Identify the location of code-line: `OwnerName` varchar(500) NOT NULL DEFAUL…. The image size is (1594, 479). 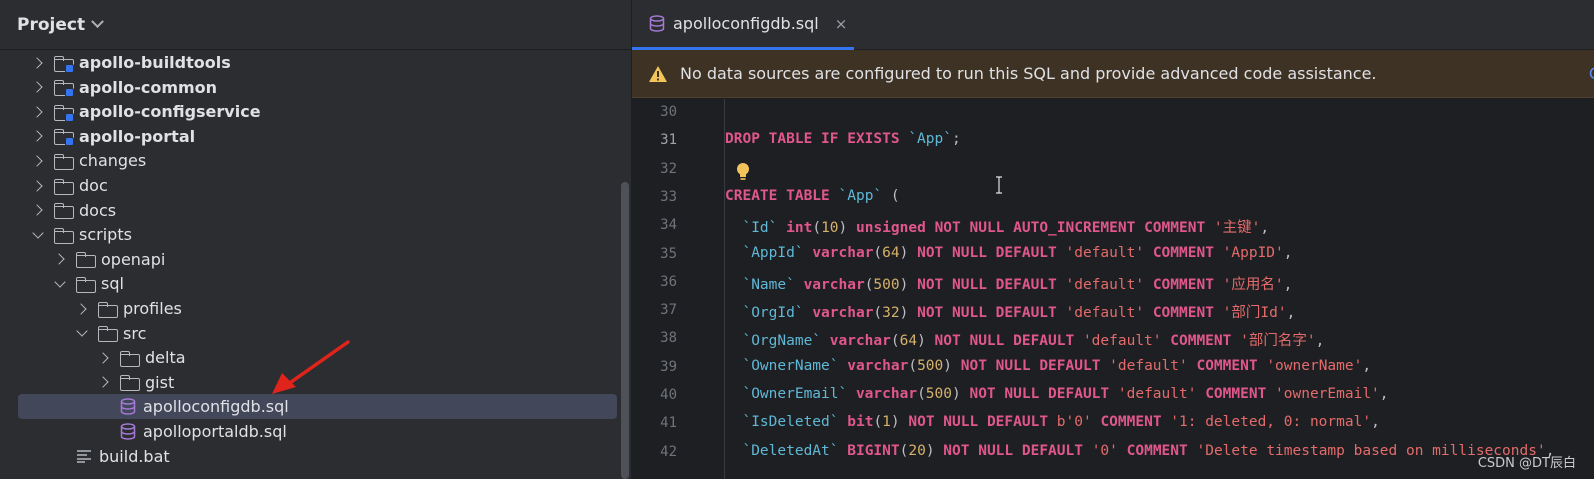
(1048, 365).